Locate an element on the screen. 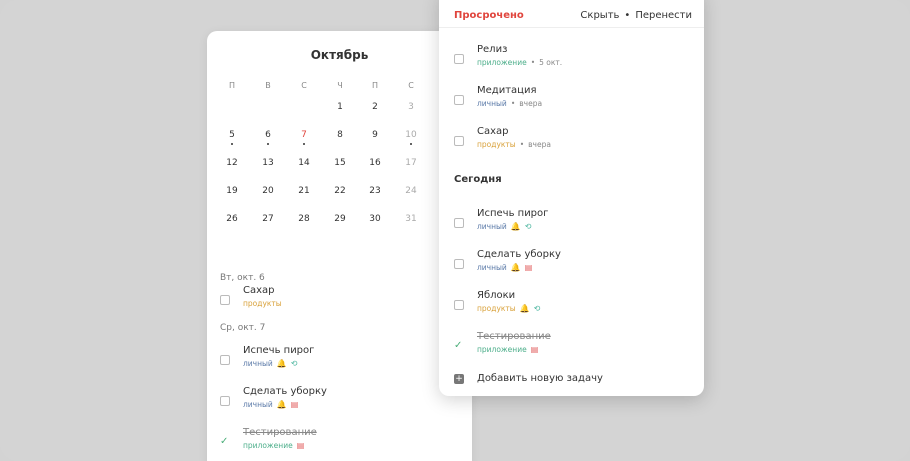 The image size is (910, 461). calendar-day-number: 5 is located at coordinates (232, 135).